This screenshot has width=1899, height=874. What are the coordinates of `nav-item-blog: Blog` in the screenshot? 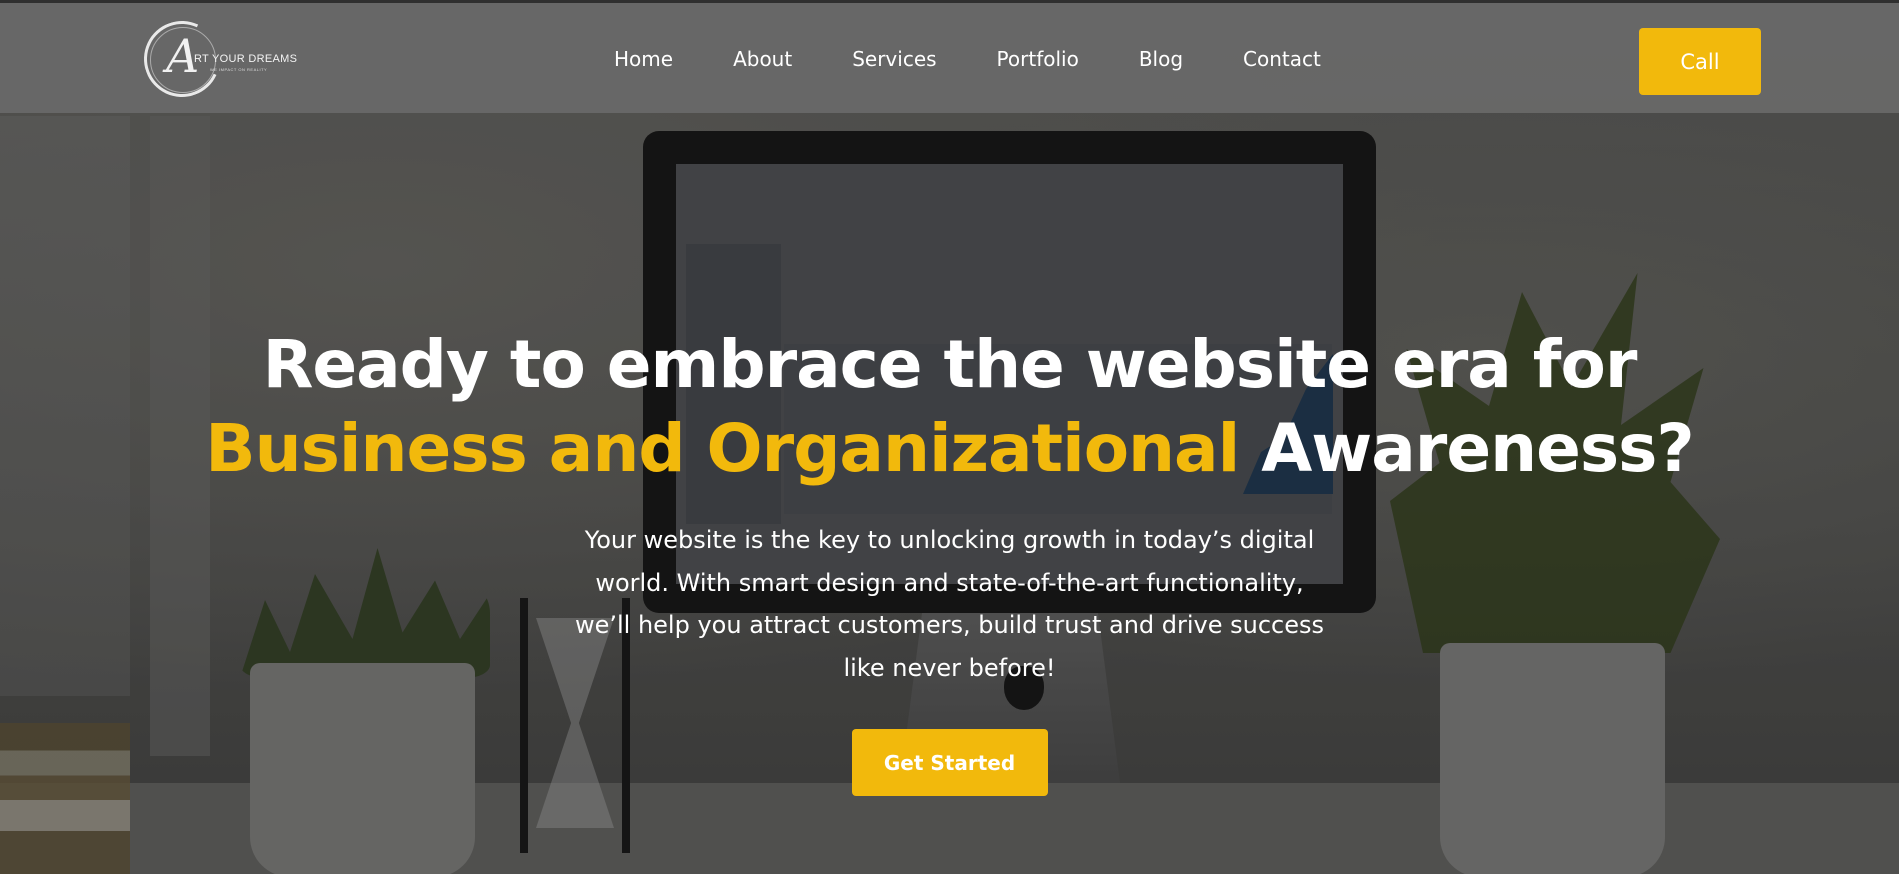 It's located at (1161, 59).